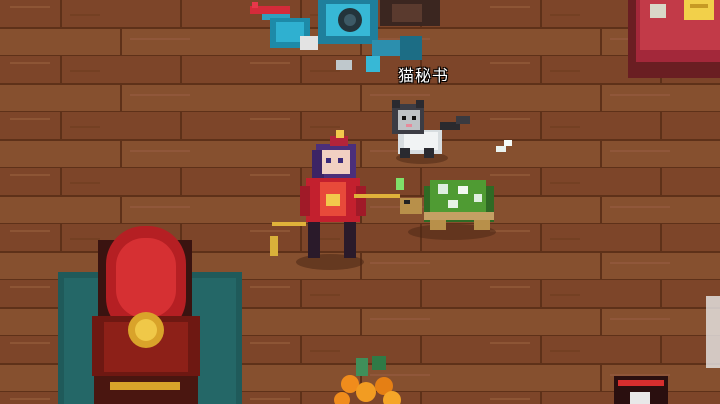 The width and height of the screenshot is (720, 404). I want to click on player-hotspot, so click(336, 197).